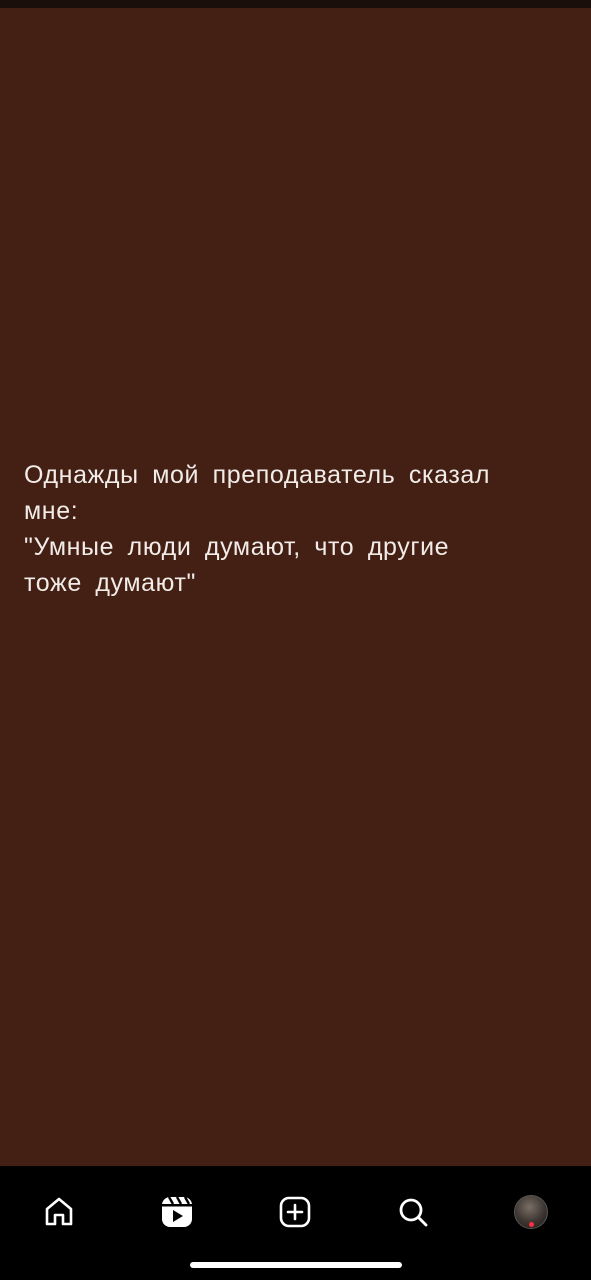  I want to click on nav-search-button, so click(413, 1212).